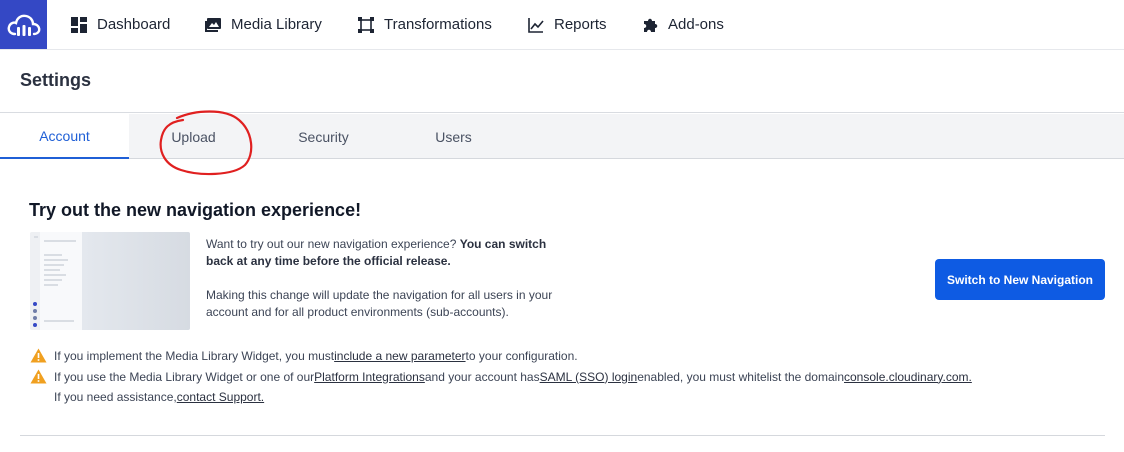 The width and height of the screenshot is (1124, 452). I want to click on puzzle-icon, so click(650, 25).